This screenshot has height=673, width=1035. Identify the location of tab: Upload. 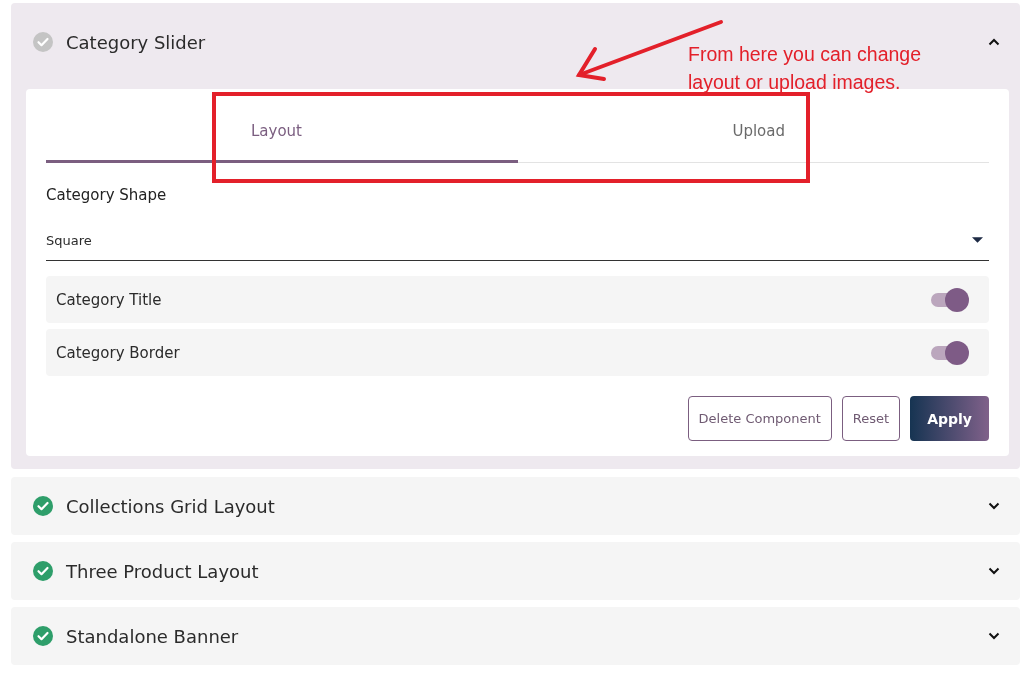
(753, 135).